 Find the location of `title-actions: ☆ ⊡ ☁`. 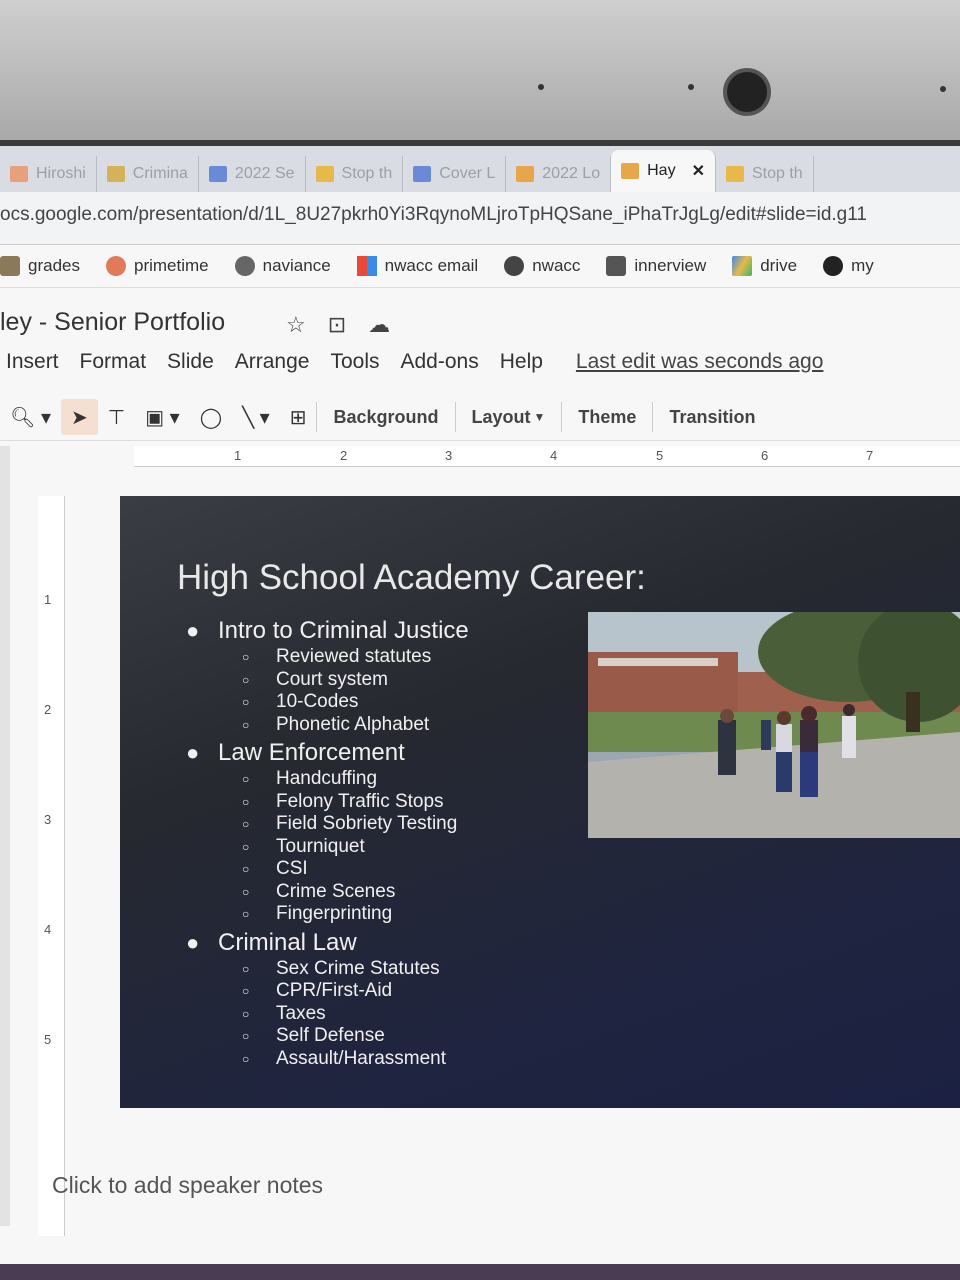

title-actions: ☆ ⊡ ☁ is located at coordinates (338, 325).